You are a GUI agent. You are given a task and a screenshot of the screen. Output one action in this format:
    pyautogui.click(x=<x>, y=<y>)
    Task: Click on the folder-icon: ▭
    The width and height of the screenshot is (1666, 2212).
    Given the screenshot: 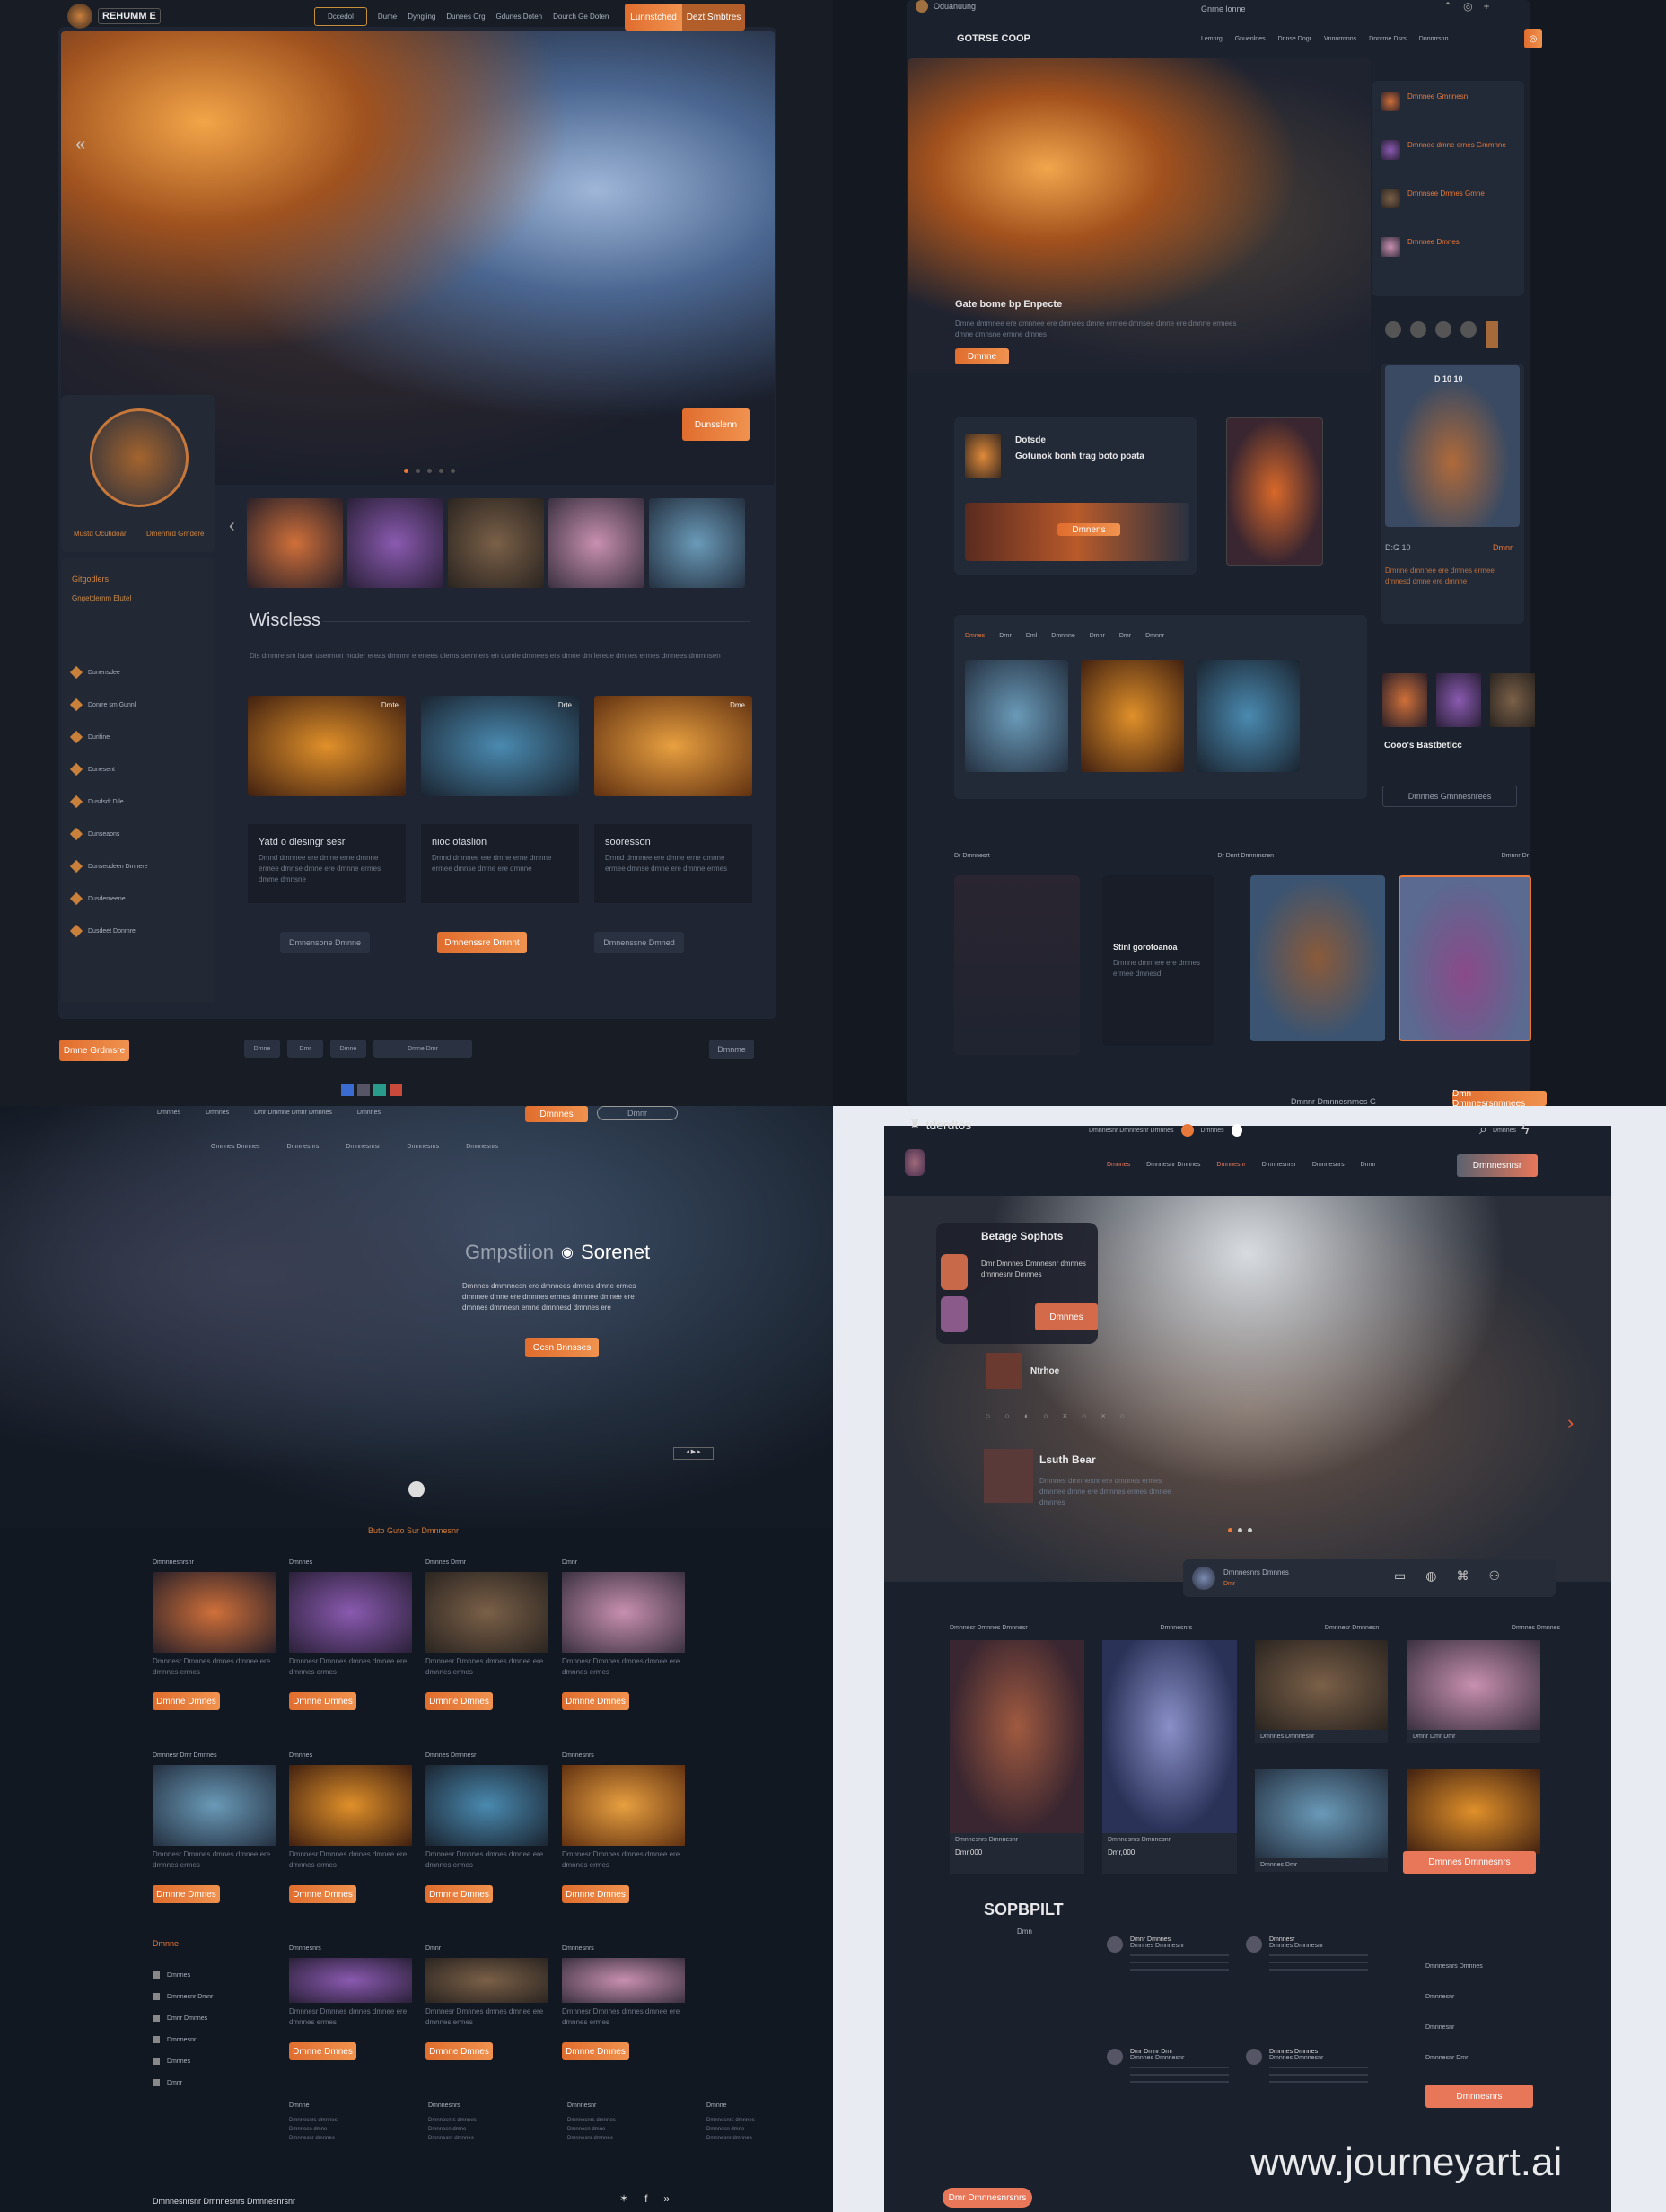 What is the action you would take?
    pyautogui.click(x=1400, y=1576)
    